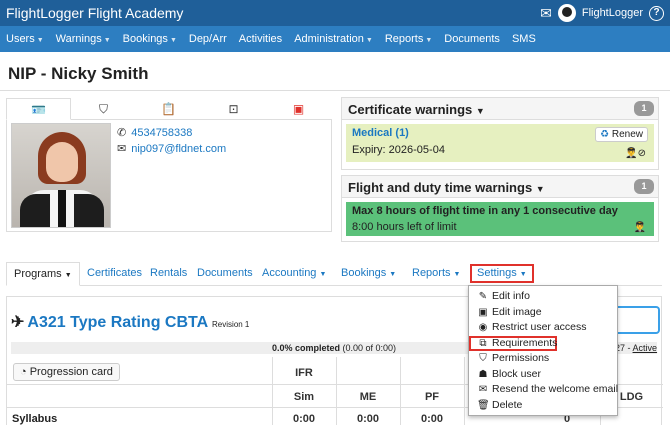 This screenshot has height=425, width=670. What do you see at coordinates (483, 358) in the screenshot?
I see `shield-icon: ⛉` at bounding box center [483, 358].